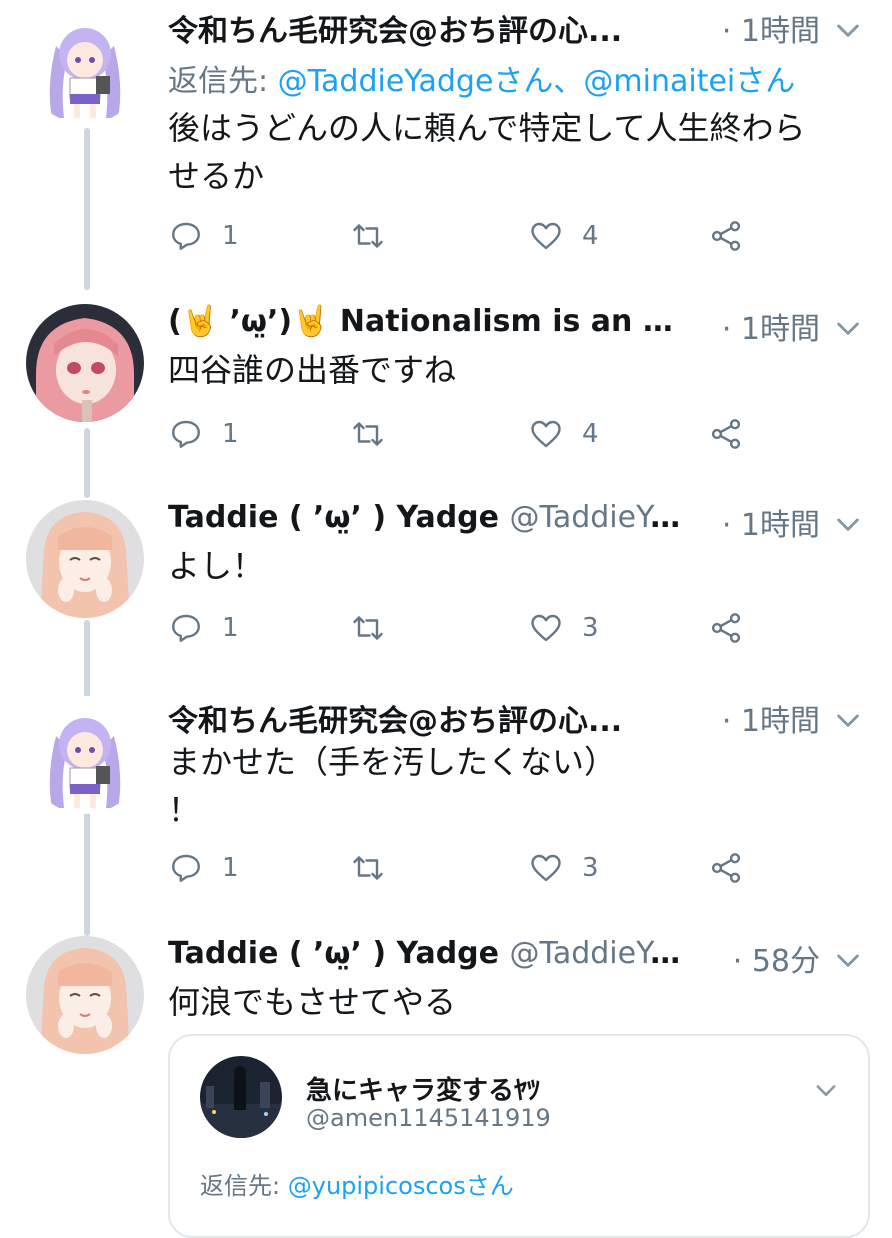  I want to click on display-name: Taddie ( ’ω̤̮’ ) Yadge @TaddieYadge, so click(428, 953).